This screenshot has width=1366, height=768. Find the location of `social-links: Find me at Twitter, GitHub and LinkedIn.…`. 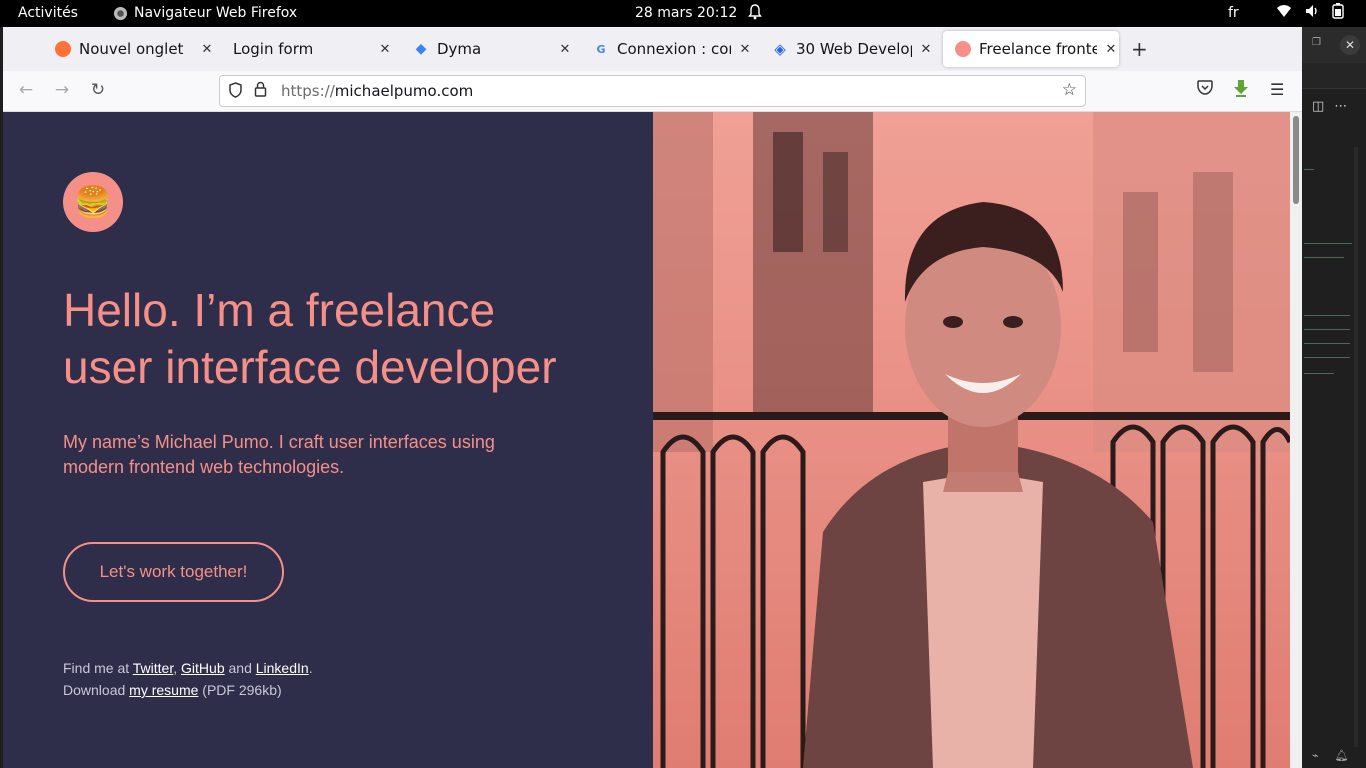

social-links: Find me at Twitter, GitHub and LinkedIn.… is located at coordinates (188, 679).